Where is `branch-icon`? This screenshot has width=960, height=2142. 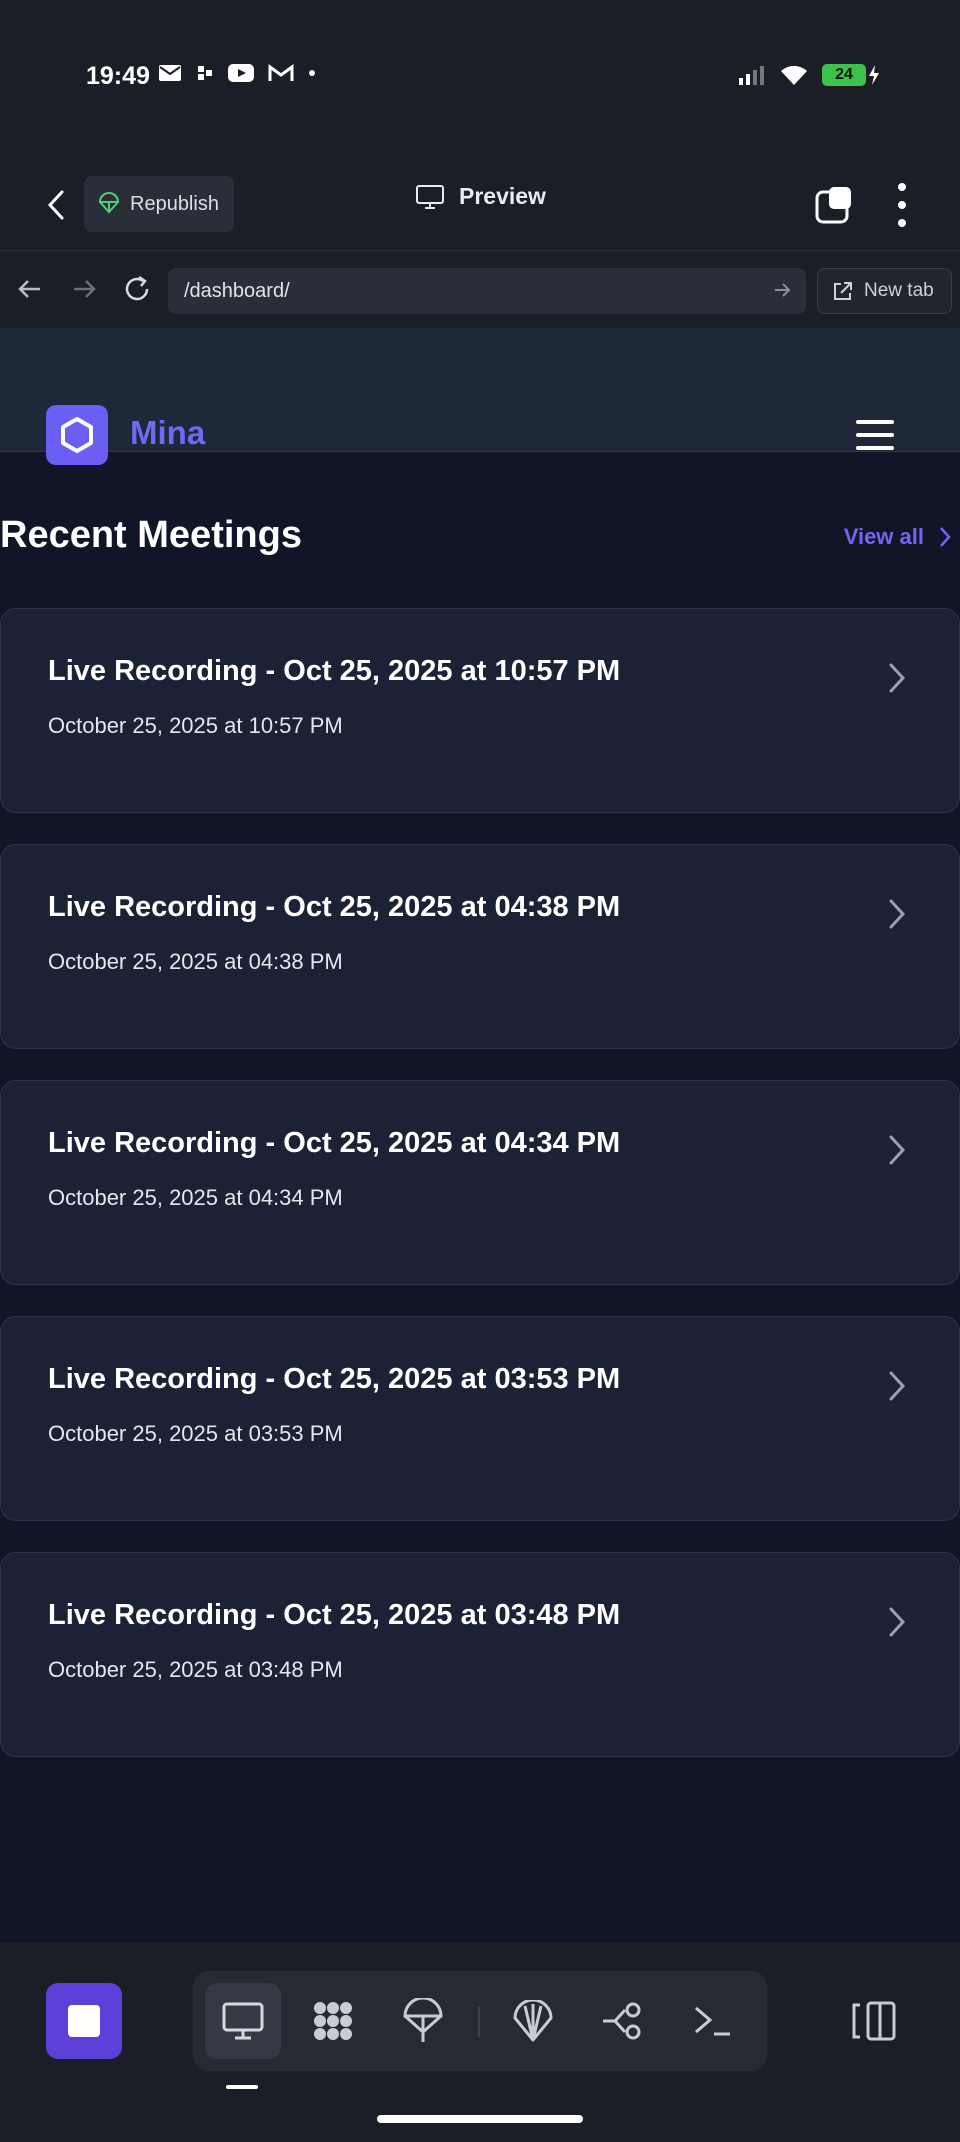
branch-icon is located at coordinates (622, 2021).